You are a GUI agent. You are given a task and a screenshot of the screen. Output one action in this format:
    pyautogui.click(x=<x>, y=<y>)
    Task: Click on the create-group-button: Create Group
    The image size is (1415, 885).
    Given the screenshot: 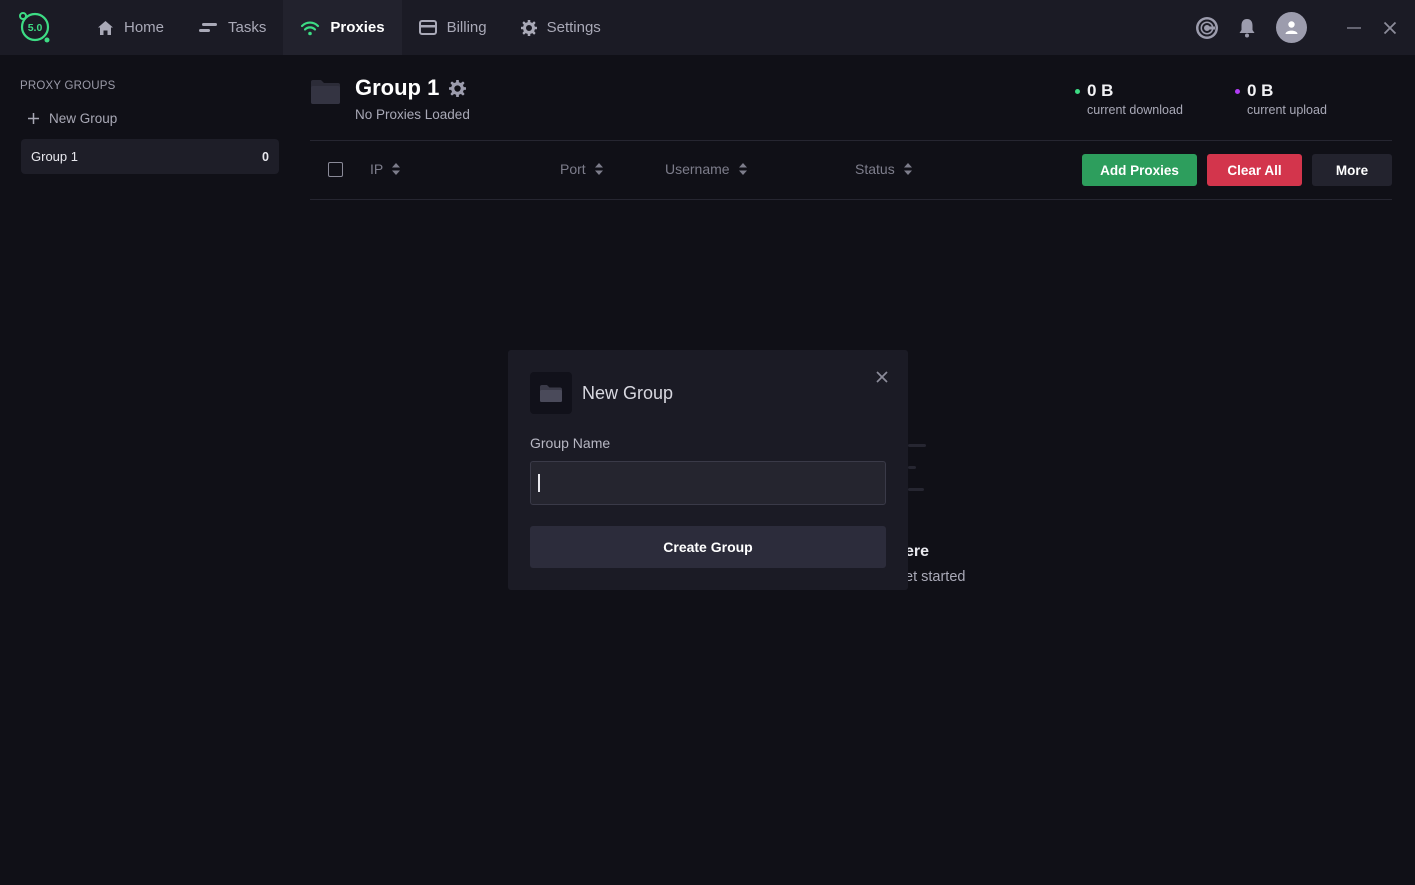 What is the action you would take?
    pyautogui.click(x=708, y=547)
    